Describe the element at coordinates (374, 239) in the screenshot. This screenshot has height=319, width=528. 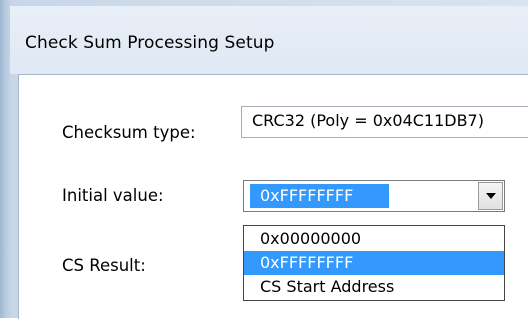
I see `dropdown-option-zero: 0x00000000` at that location.